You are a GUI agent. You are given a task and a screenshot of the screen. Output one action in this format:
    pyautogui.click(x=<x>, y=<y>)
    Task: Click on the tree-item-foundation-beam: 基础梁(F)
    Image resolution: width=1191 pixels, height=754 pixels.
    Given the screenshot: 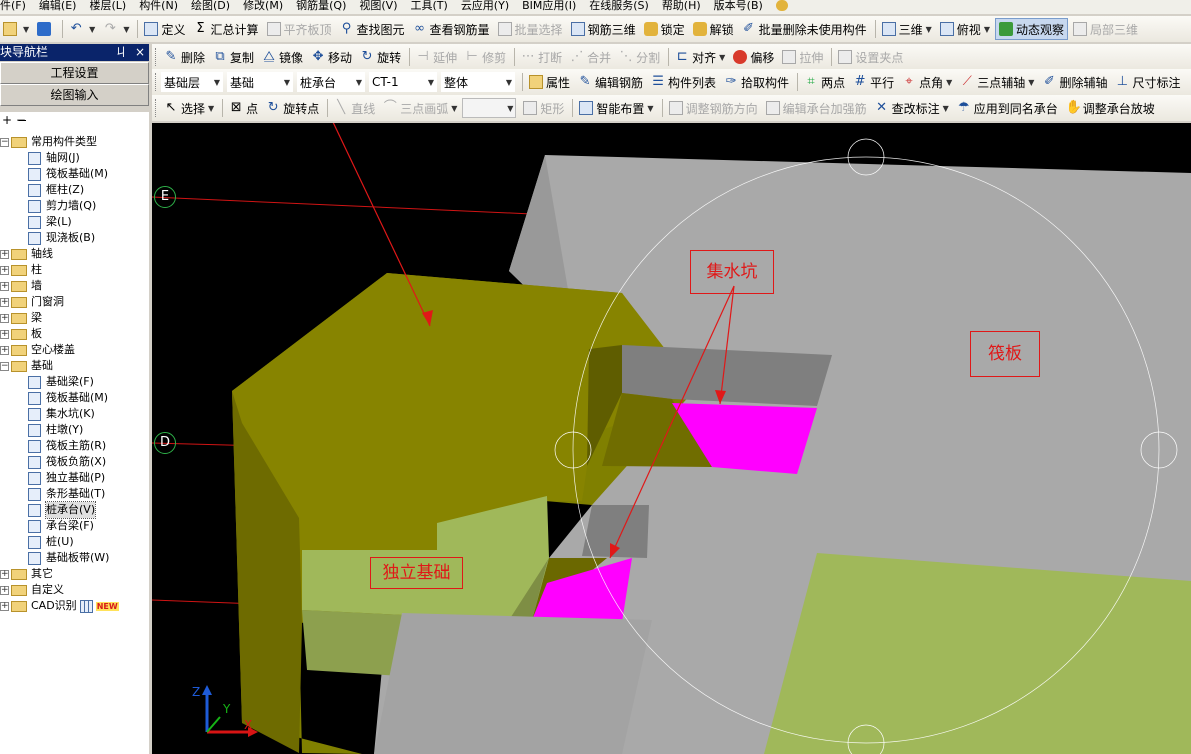 What is the action you would take?
    pyautogui.click(x=61, y=382)
    